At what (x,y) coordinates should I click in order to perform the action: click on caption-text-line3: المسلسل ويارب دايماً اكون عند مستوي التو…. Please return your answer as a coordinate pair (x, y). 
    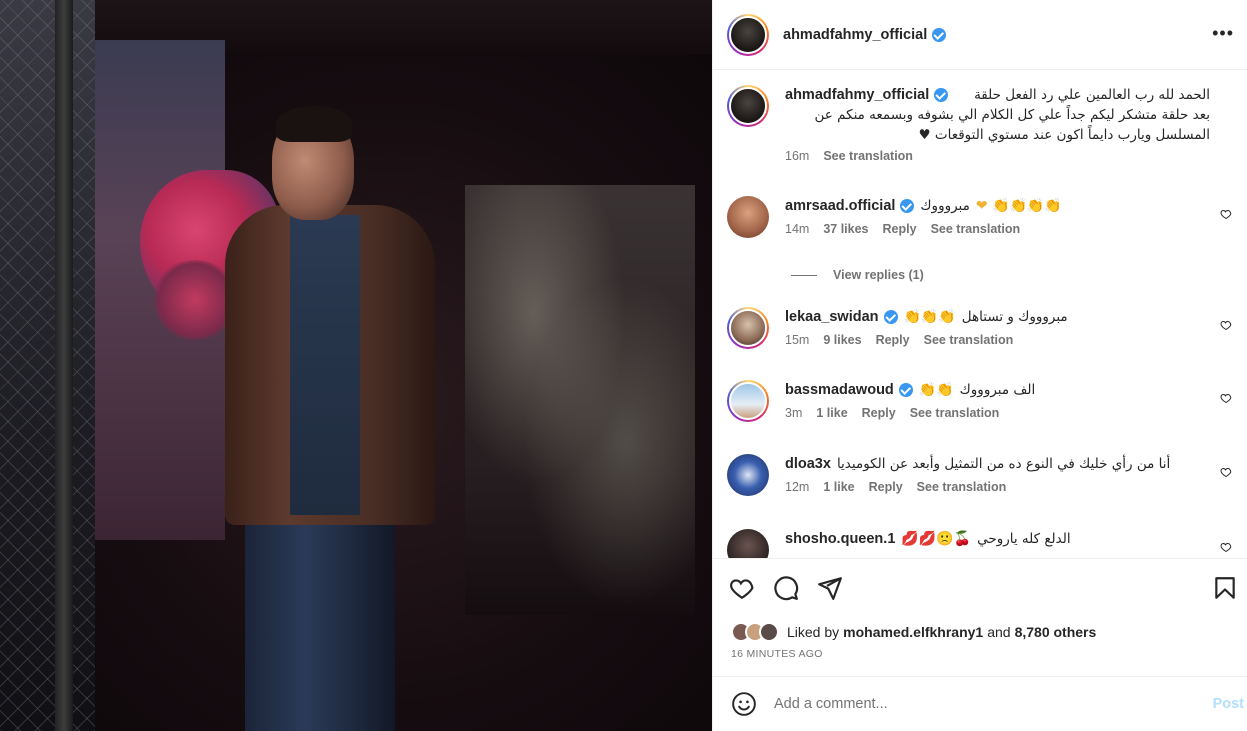
    Looking at the image, I should click on (1064, 135).